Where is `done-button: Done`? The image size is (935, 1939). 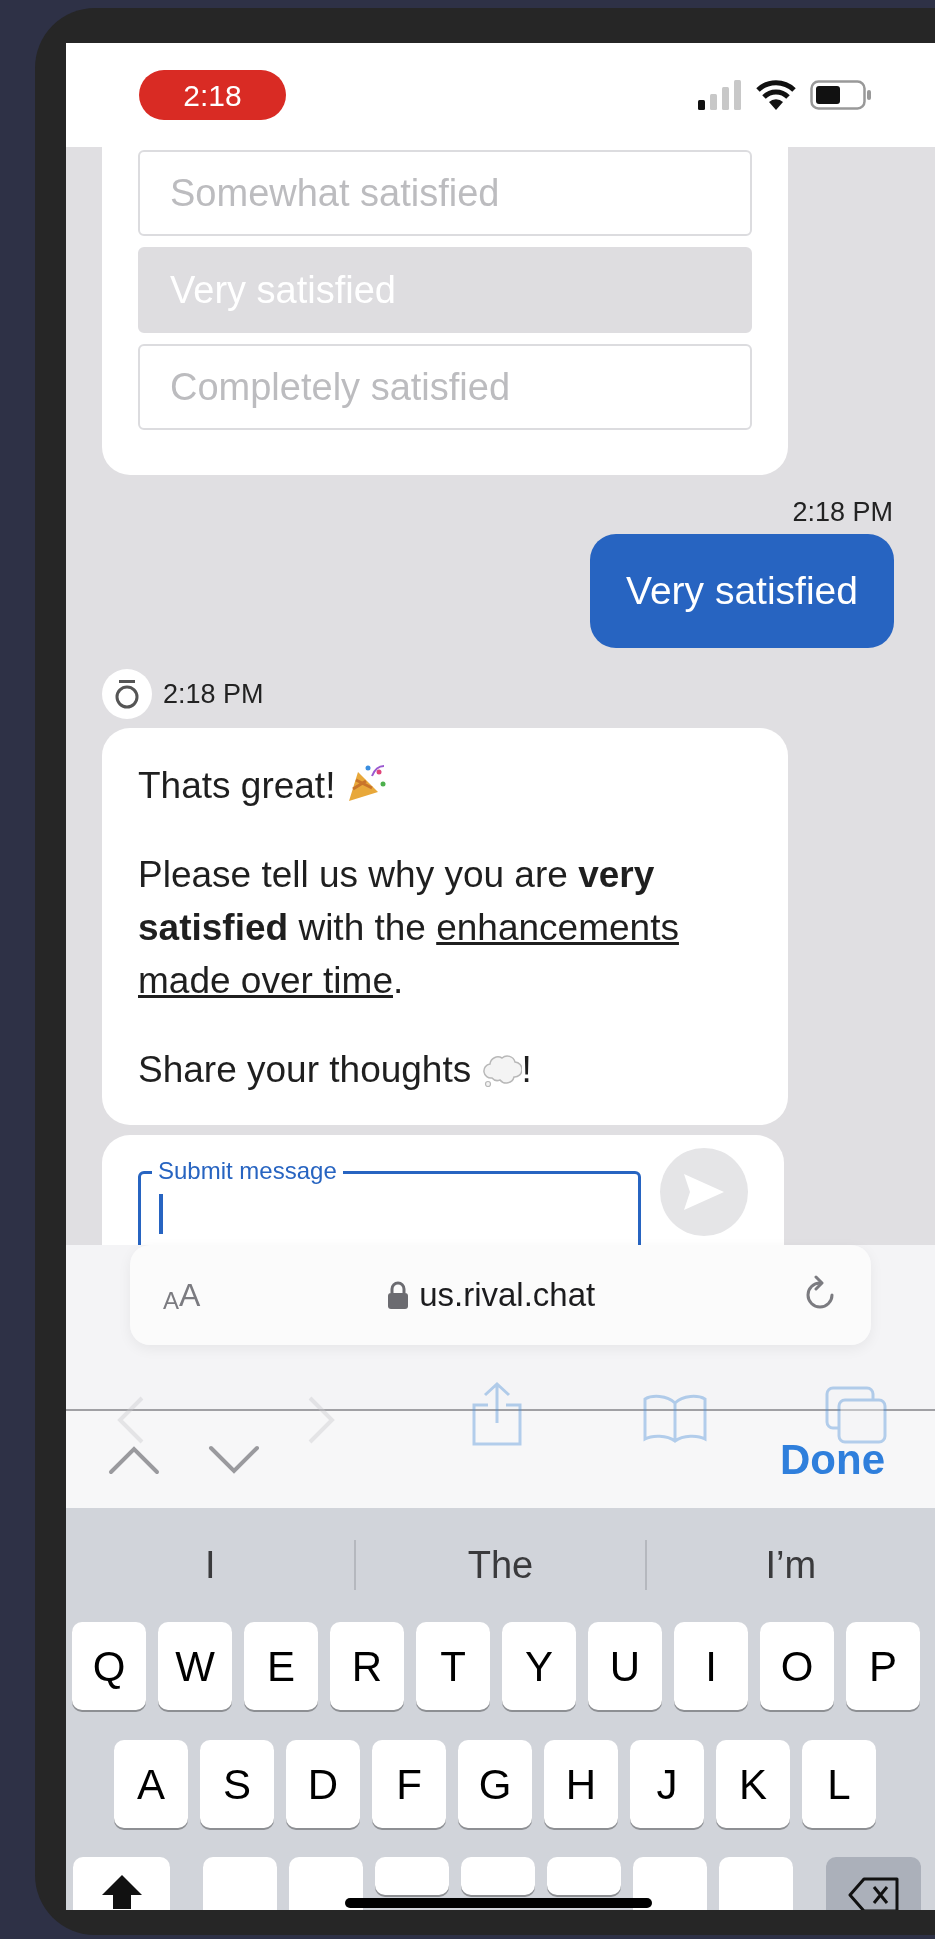
done-button: Done is located at coordinates (832, 1459).